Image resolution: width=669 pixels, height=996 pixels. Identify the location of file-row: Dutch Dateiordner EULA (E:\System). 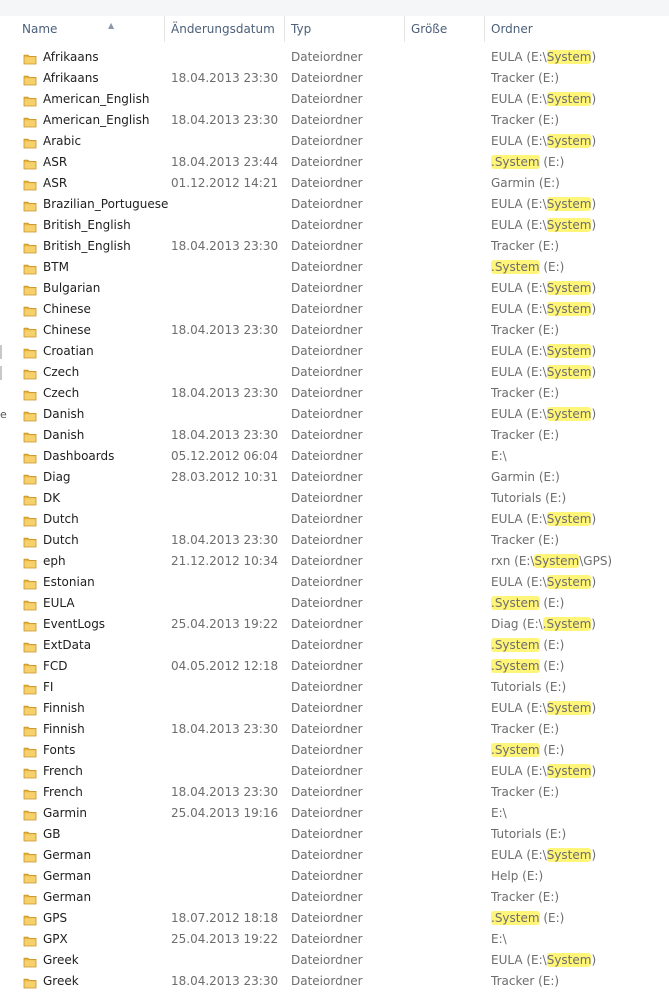
(334, 519).